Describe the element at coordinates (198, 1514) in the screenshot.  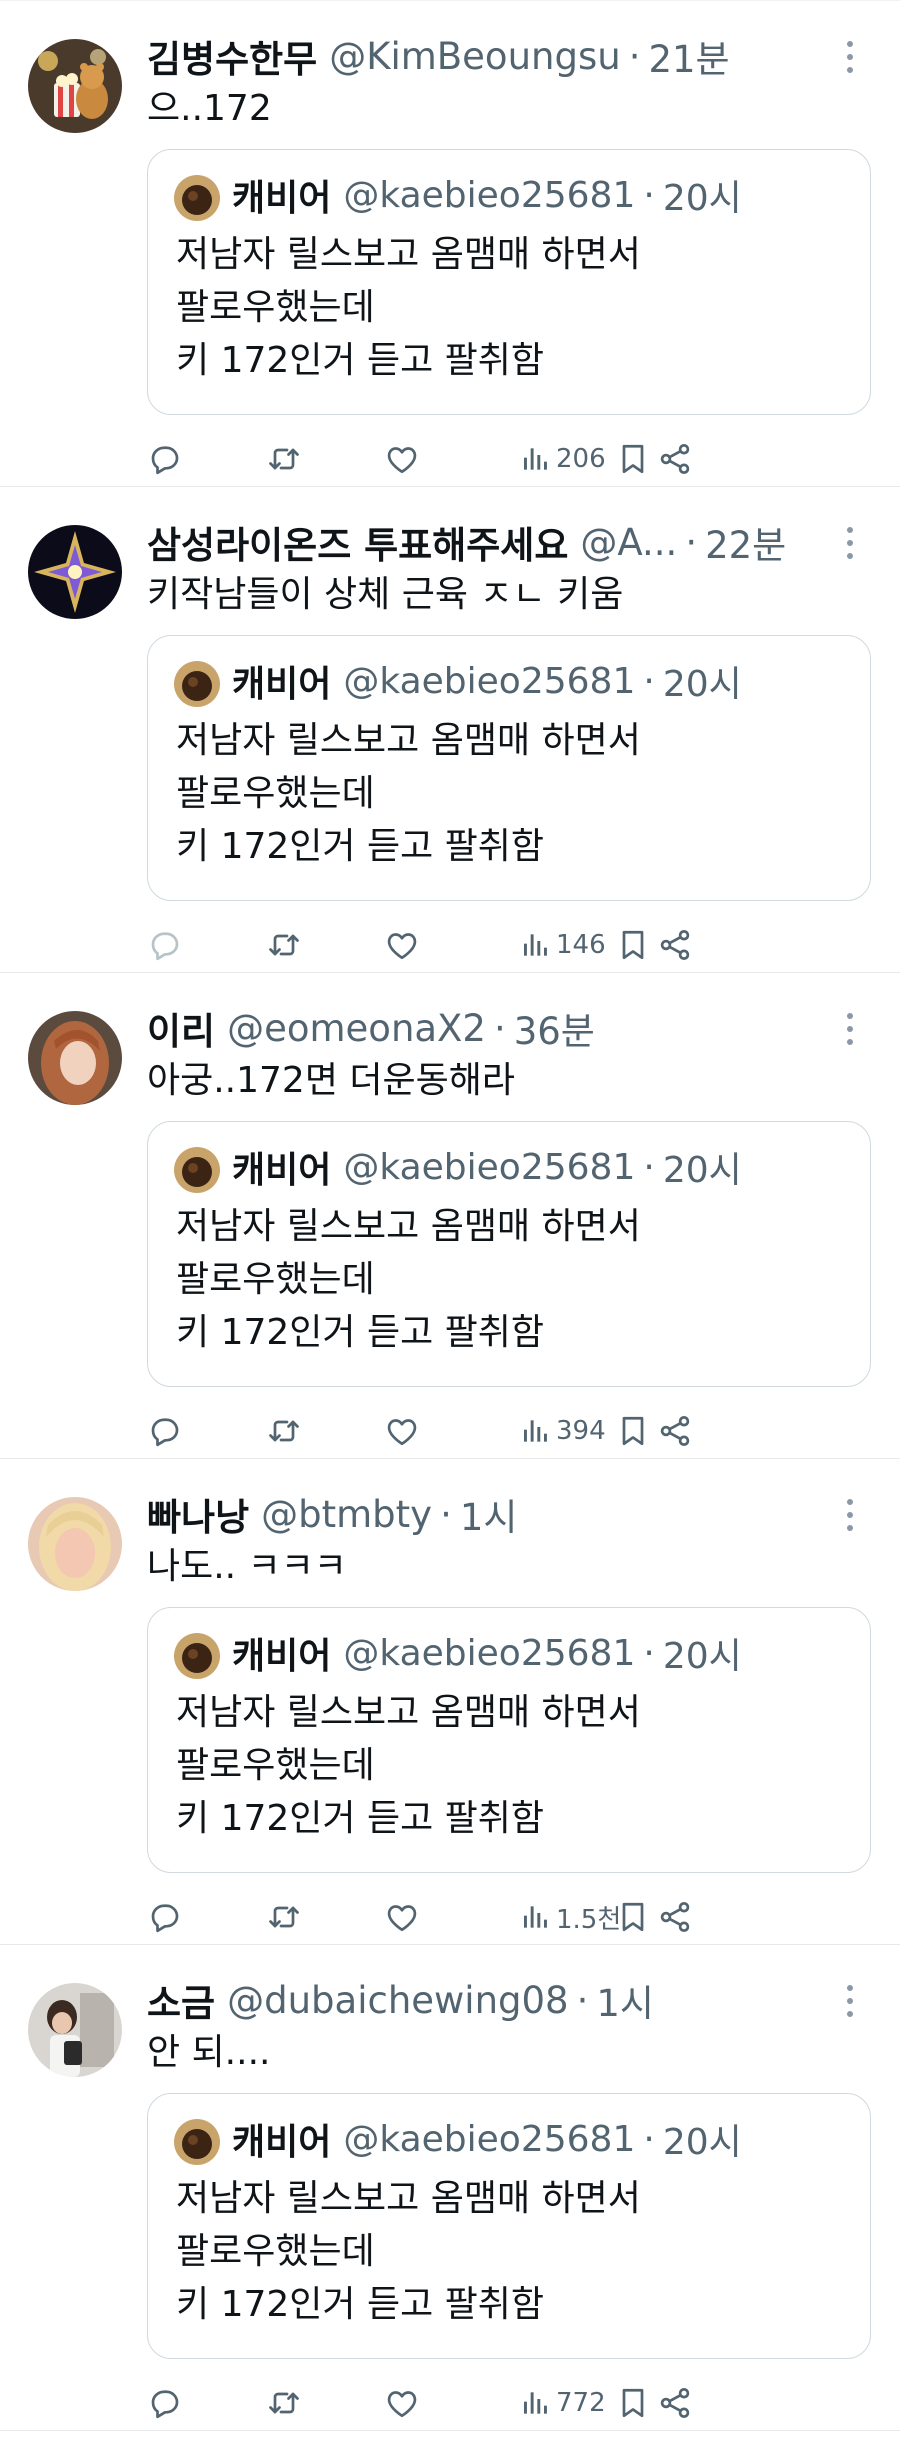
I see `display-name: 빠나낭` at that location.